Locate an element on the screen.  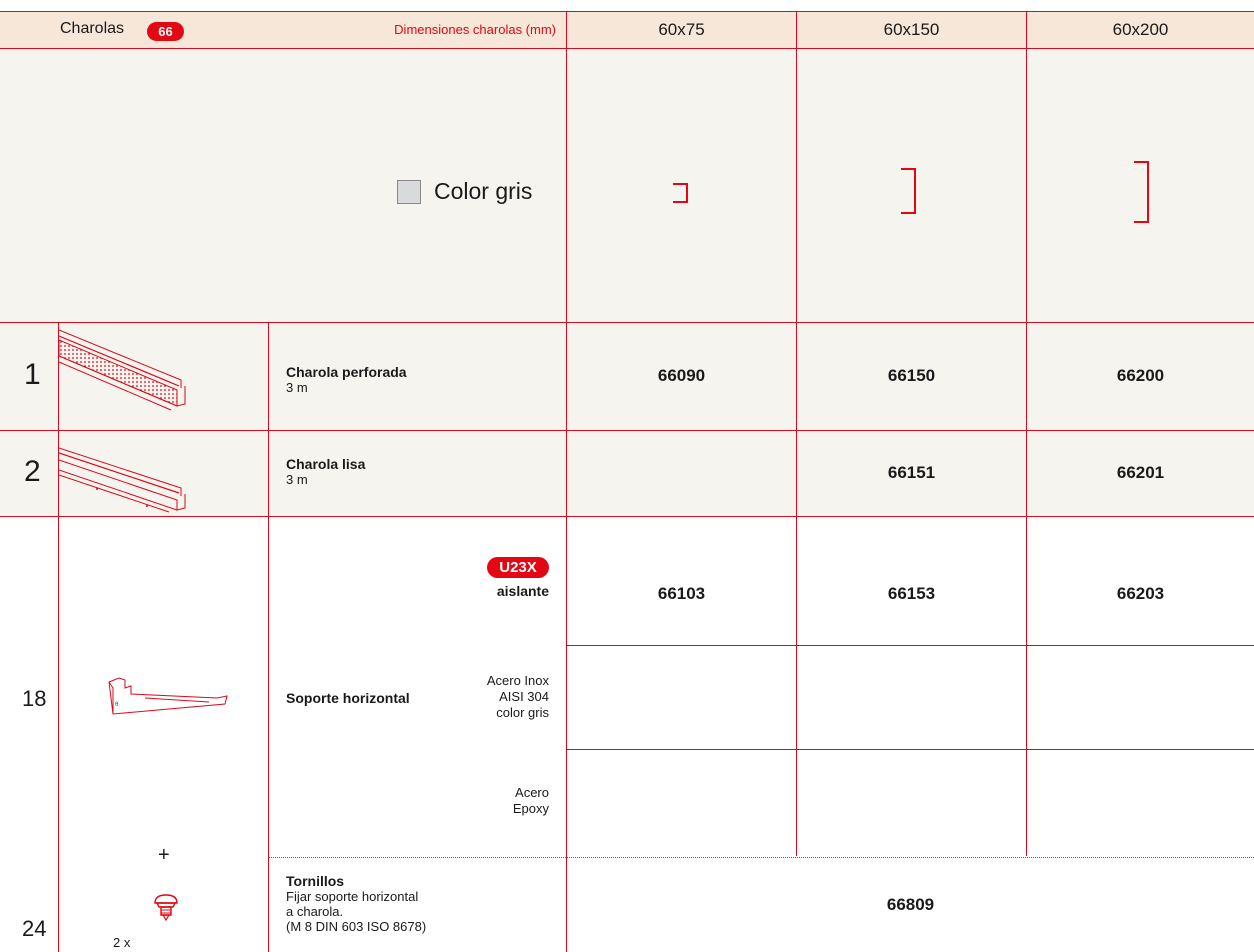
u23x-badge: U23X is located at coordinates (518, 567).